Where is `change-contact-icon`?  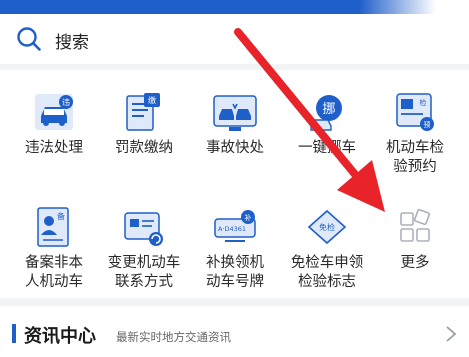 change-contact-icon is located at coordinates (144, 227).